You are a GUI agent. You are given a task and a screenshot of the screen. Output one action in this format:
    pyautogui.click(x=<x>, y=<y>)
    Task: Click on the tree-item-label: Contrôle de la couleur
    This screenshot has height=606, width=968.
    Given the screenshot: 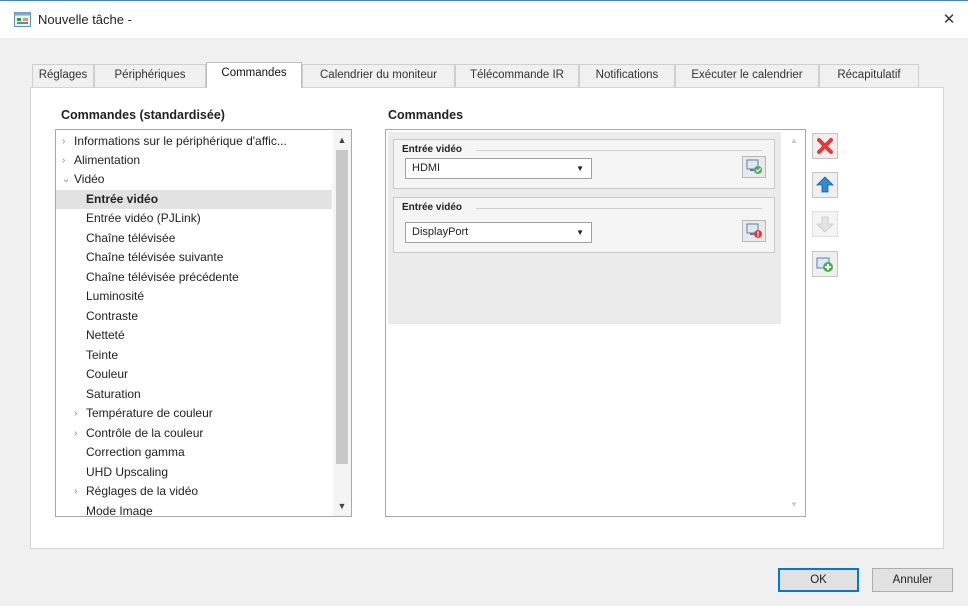 What is the action you would take?
    pyautogui.click(x=145, y=433)
    